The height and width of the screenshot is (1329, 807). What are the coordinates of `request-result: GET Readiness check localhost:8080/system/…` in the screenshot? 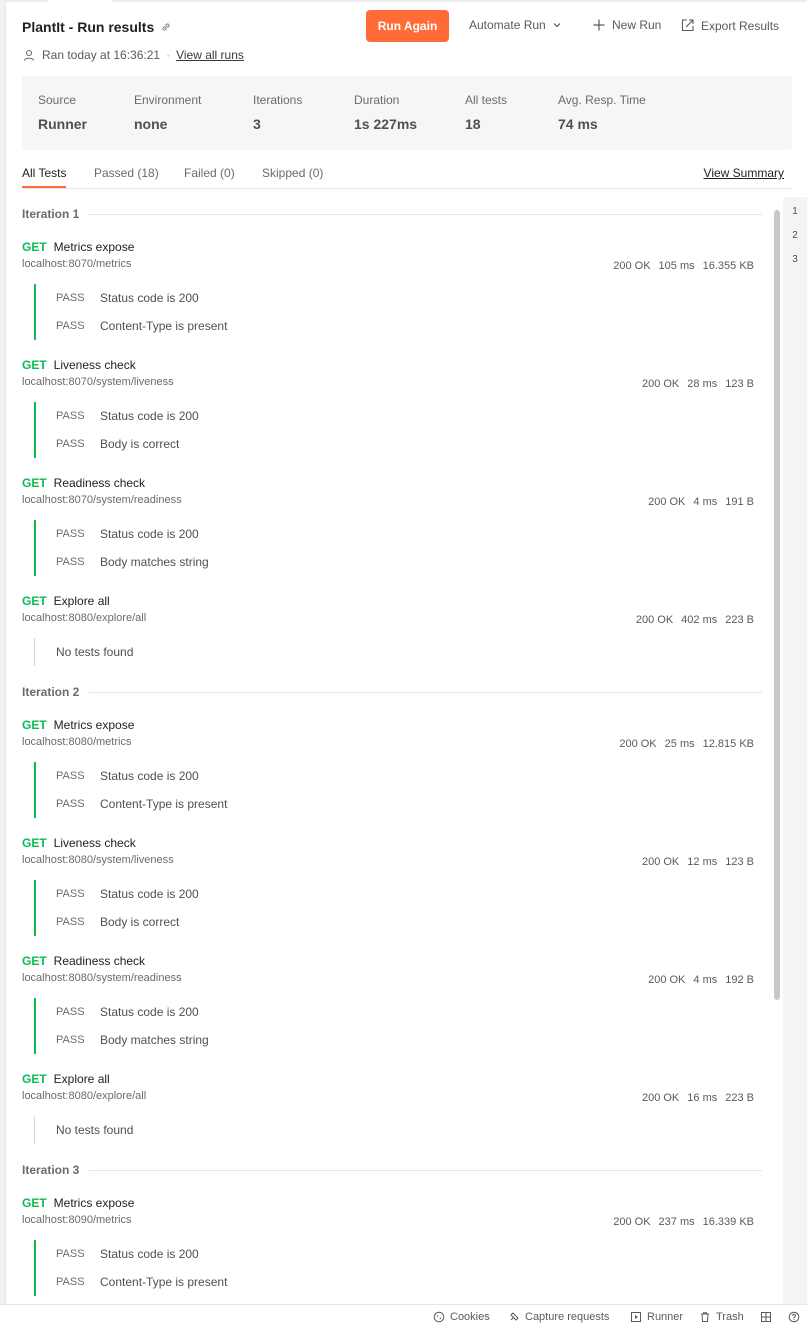 It's located at (392, 1004).